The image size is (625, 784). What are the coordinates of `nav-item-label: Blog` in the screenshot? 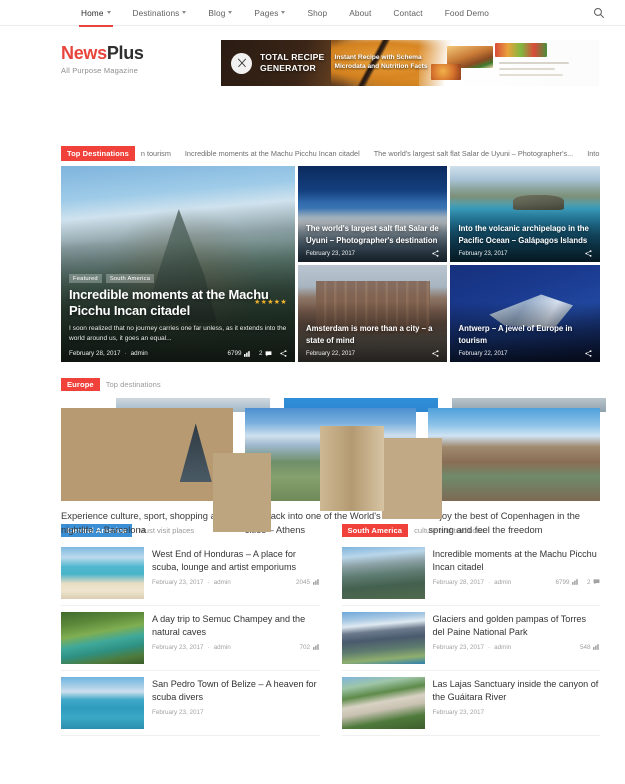 It's located at (217, 12).